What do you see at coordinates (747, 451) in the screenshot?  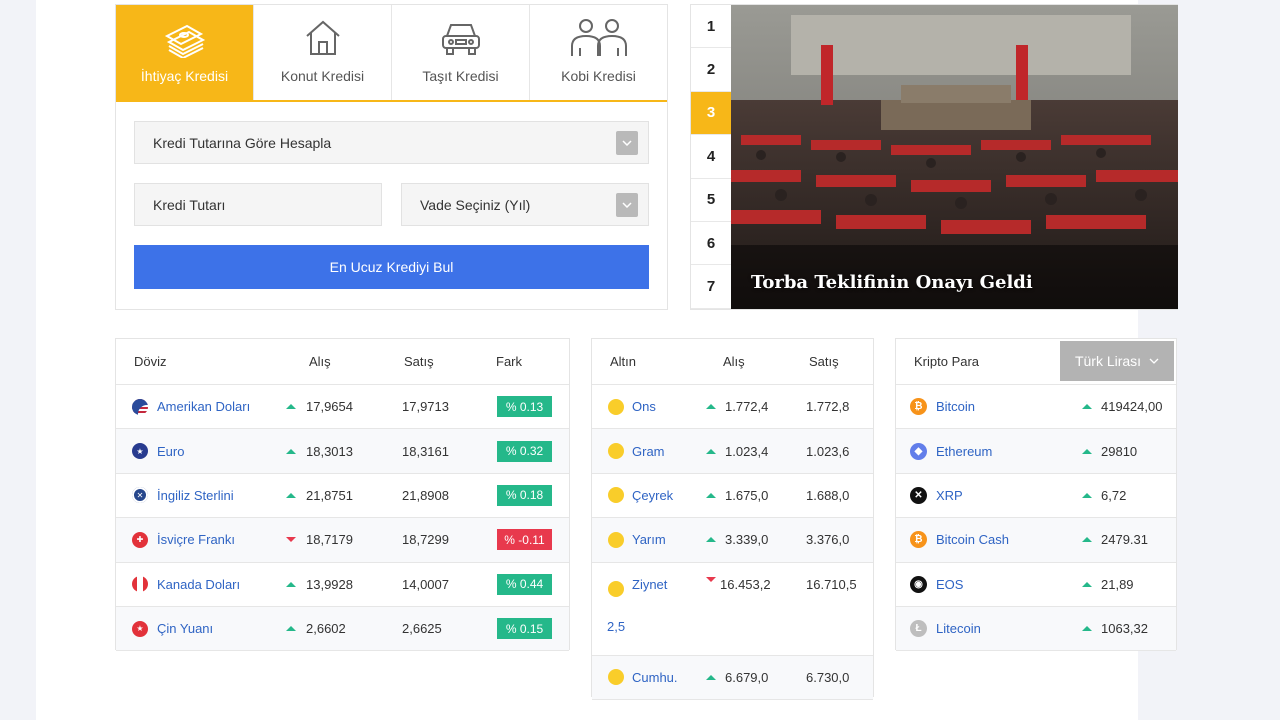 I see `gold-buy: 1.023,4` at bounding box center [747, 451].